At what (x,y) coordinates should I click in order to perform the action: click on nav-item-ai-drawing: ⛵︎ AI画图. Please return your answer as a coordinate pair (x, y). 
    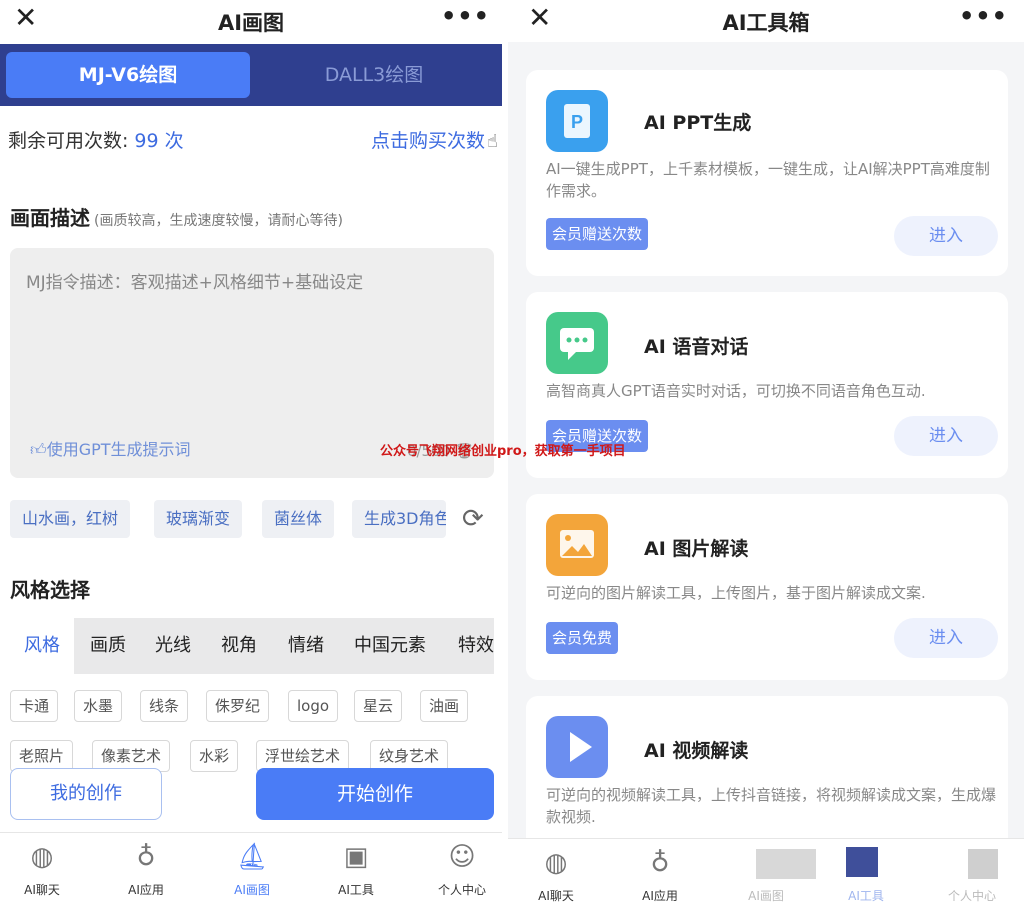
    Looking at the image, I should click on (252, 868).